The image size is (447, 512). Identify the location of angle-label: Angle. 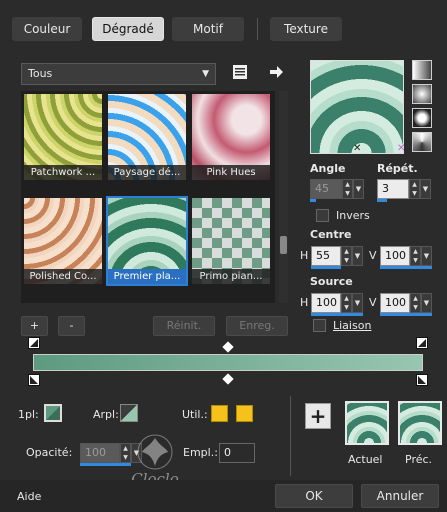
(328, 168).